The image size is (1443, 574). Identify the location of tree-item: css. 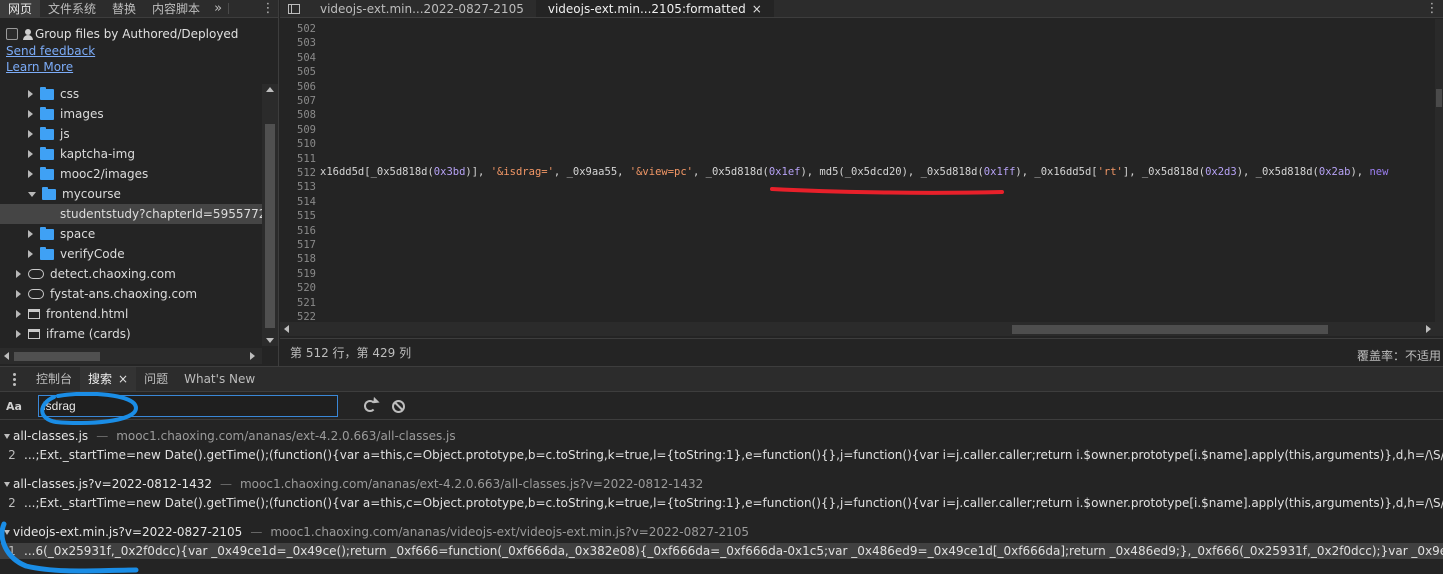
(53, 94).